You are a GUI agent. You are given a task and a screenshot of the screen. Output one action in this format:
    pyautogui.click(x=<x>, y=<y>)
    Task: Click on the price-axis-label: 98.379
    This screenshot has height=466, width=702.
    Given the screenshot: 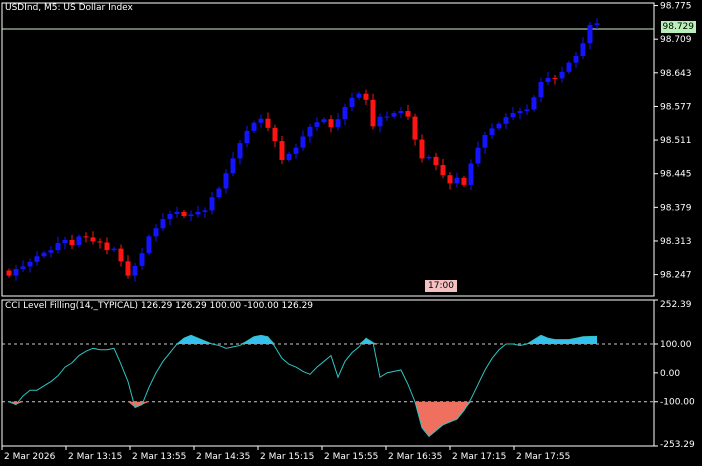 What is the action you would take?
    pyautogui.click(x=676, y=208)
    